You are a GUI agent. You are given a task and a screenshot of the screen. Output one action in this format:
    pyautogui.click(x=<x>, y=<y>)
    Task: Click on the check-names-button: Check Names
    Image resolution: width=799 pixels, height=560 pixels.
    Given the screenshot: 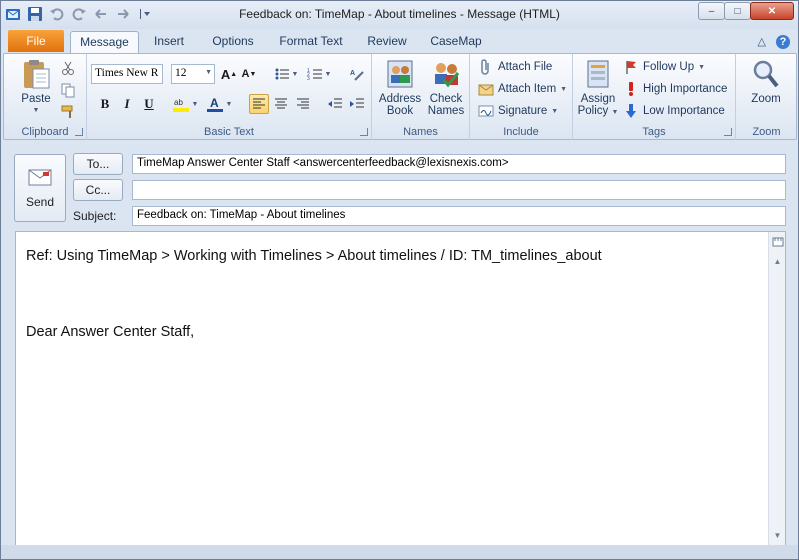 What is the action you would take?
    pyautogui.click(x=446, y=87)
    